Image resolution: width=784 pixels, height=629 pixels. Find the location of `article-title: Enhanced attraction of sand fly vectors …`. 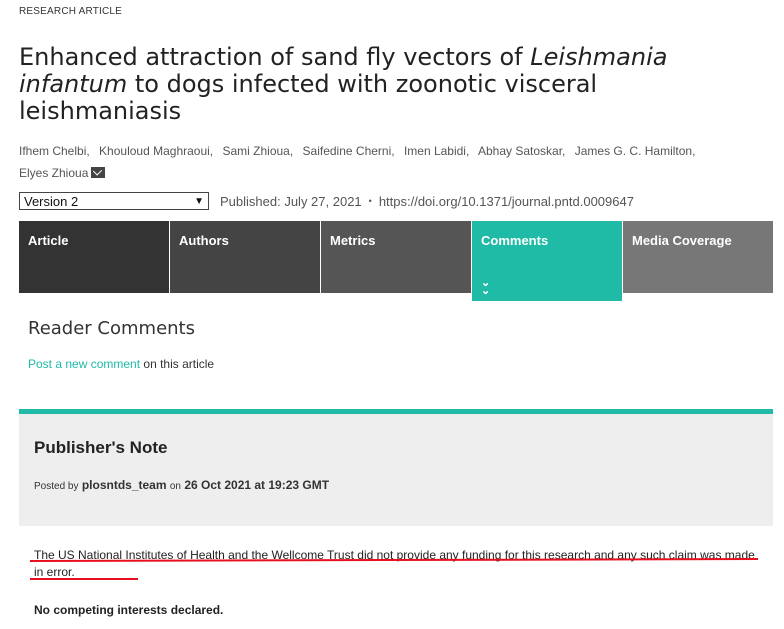

article-title: Enhanced attraction of sand fly vectors … is located at coordinates (389, 84).